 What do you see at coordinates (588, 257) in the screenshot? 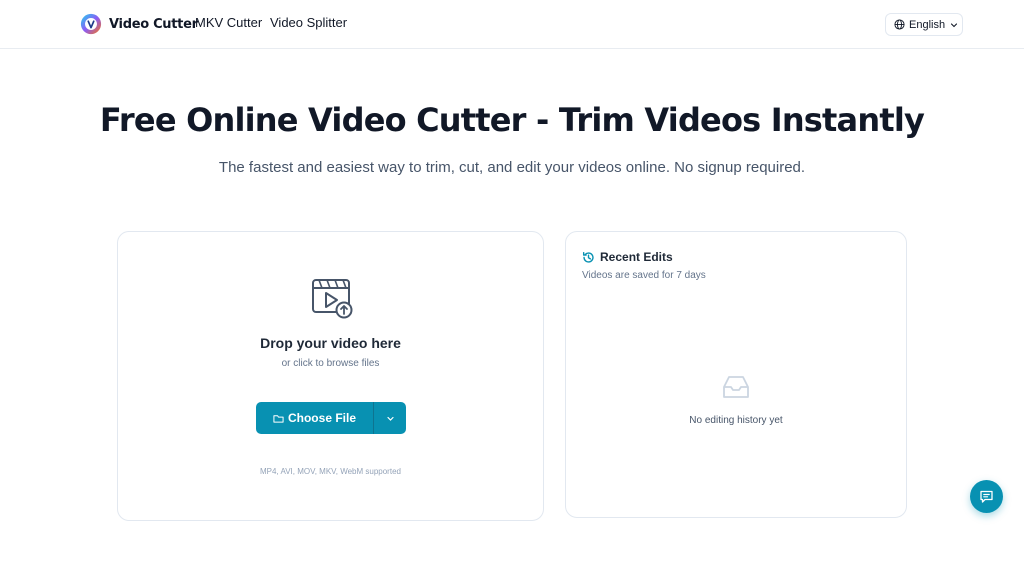
I see `history-icon` at bounding box center [588, 257].